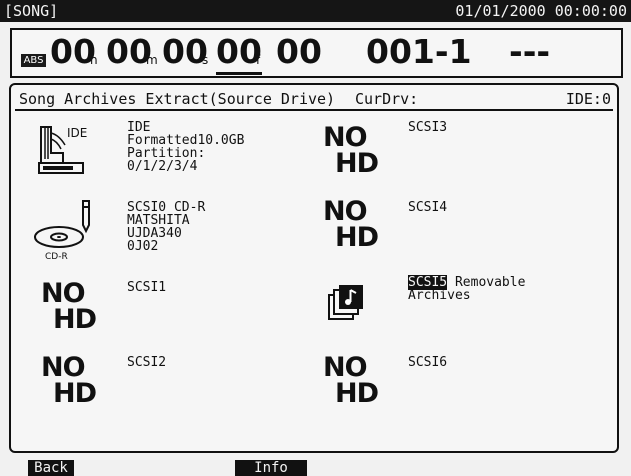 The width and height of the screenshot is (631, 476). What do you see at coordinates (439, 295) in the screenshot?
I see `scsi5-line-2: Archives` at bounding box center [439, 295].